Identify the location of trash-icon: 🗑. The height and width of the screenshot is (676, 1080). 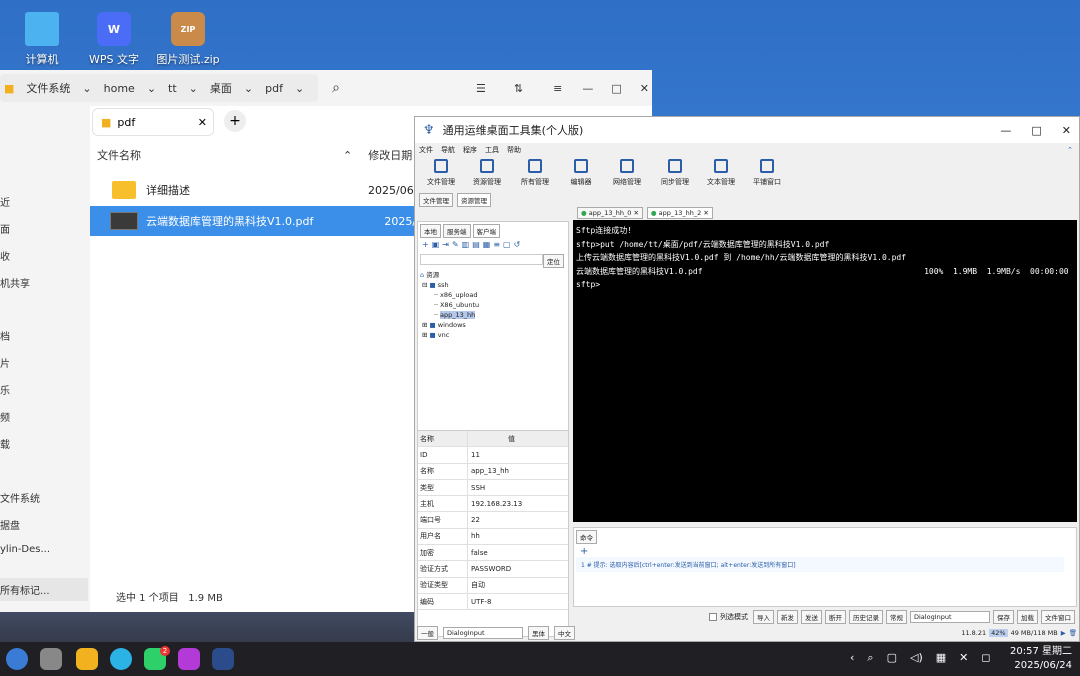
(1073, 633).